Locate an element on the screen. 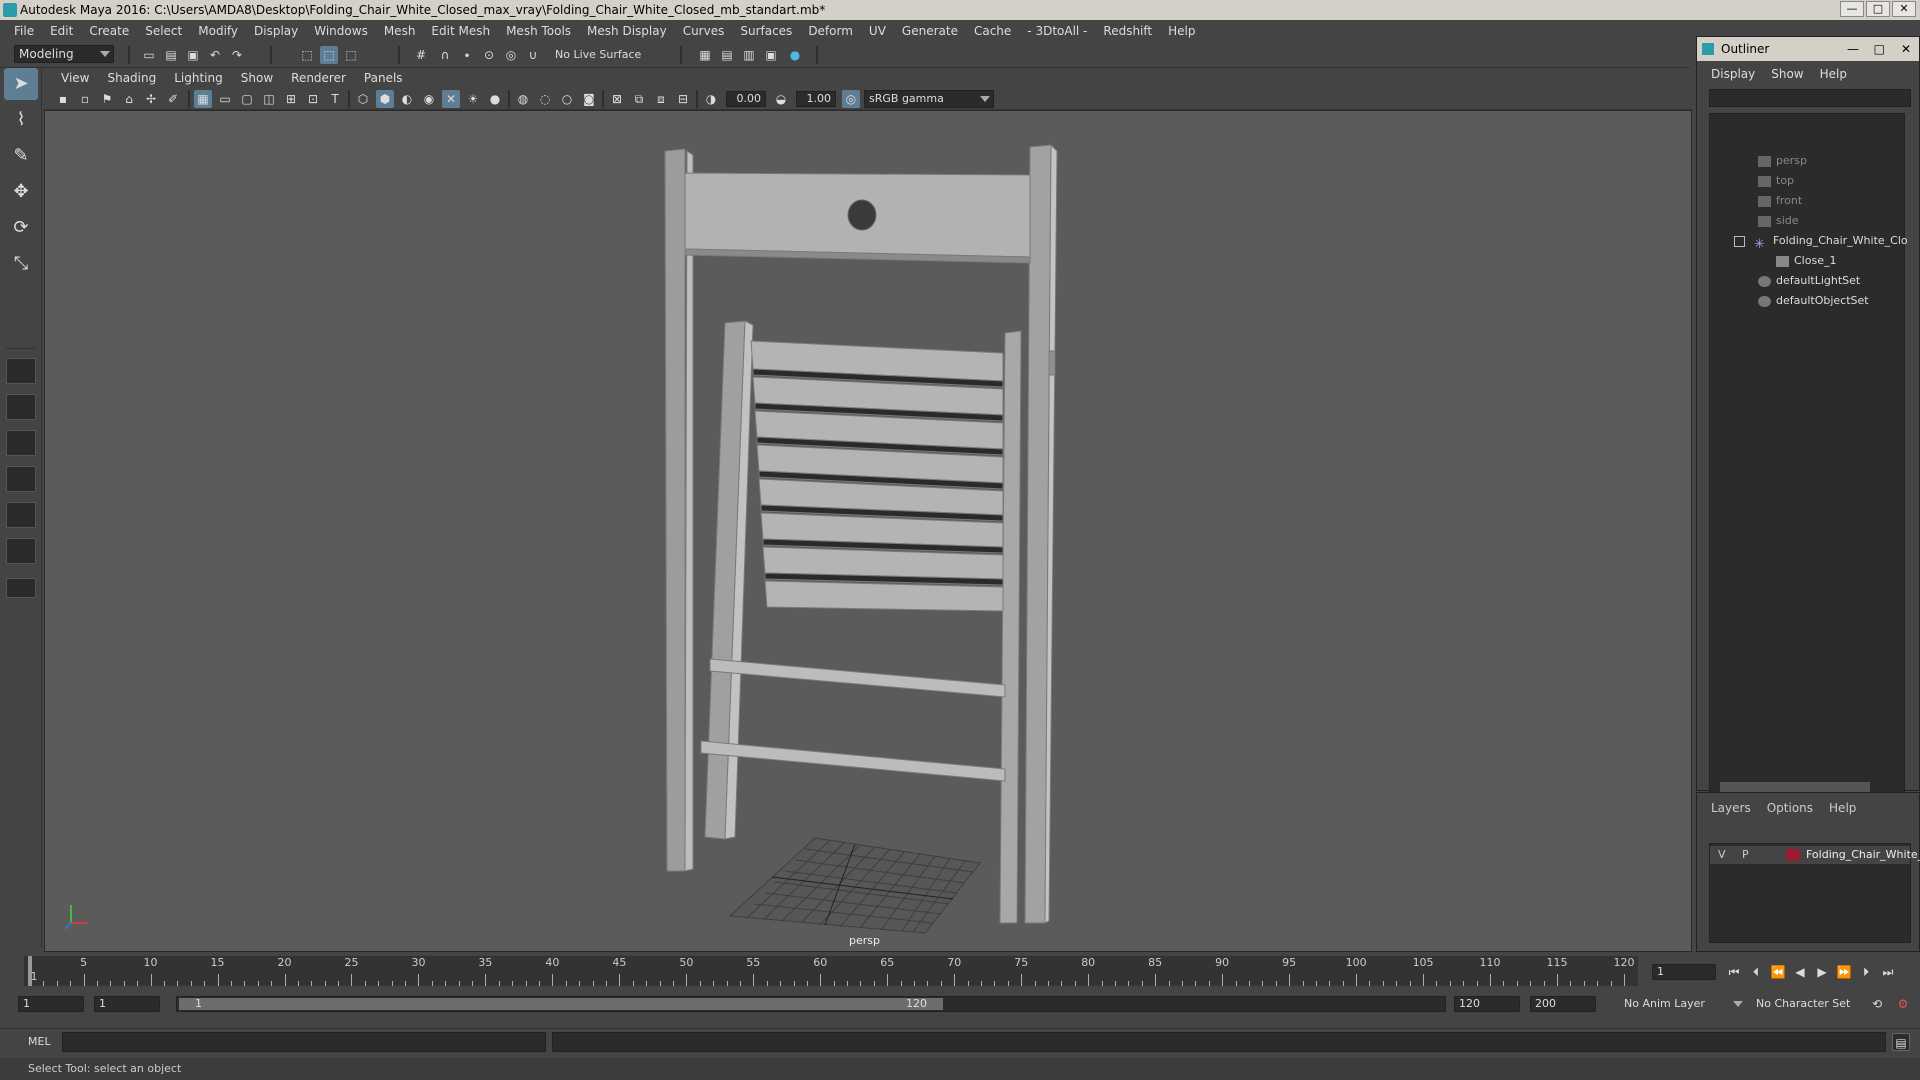 This screenshot has width=1920, height=1080. outliner-item-folding-chair-group: ✳ Folding_Chair_White_Clo is located at coordinates (1821, 242).